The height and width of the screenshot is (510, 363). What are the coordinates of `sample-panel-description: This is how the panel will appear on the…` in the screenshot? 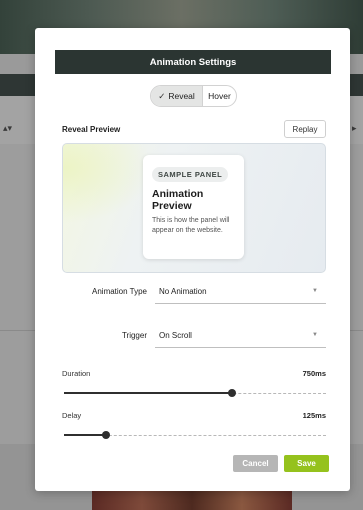 It's located at (191, 225).